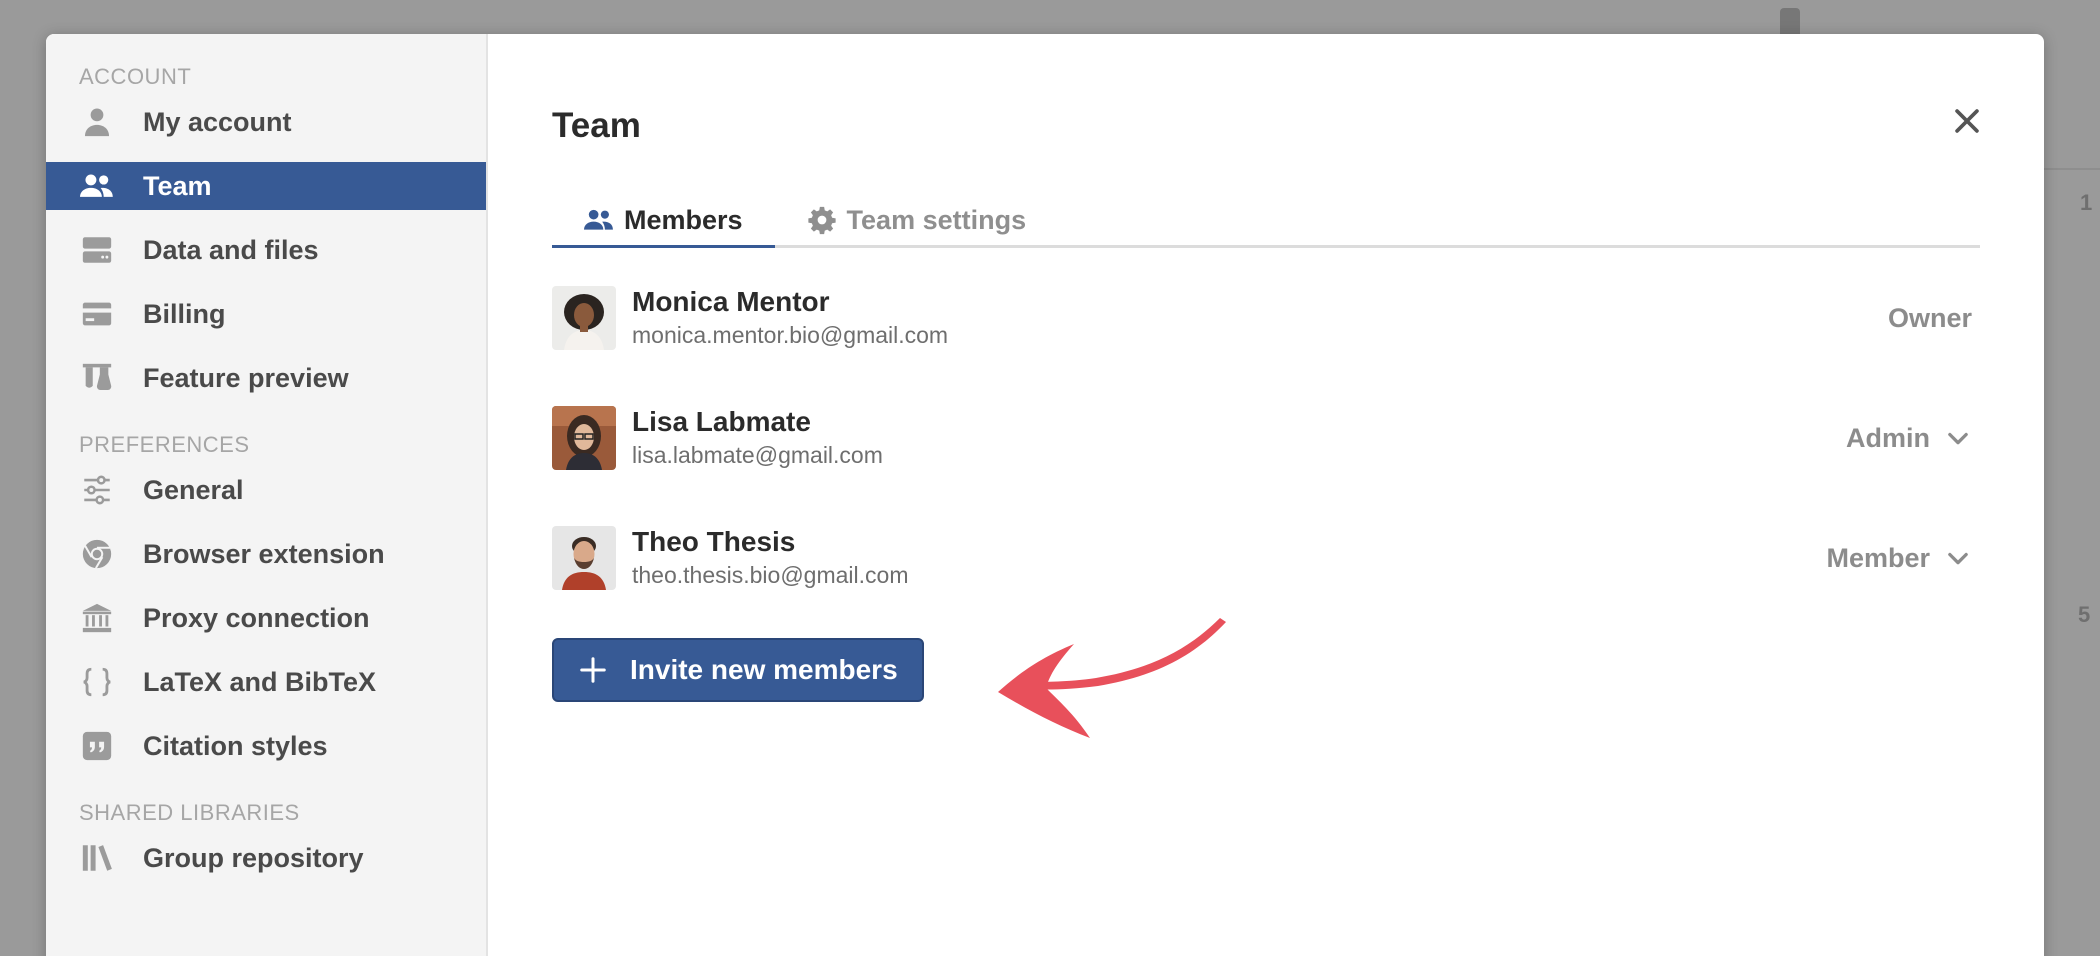  I want to click on sidebar-item-latex-and-bibtex: LaTeX and BibTeX, so click(266, 682).